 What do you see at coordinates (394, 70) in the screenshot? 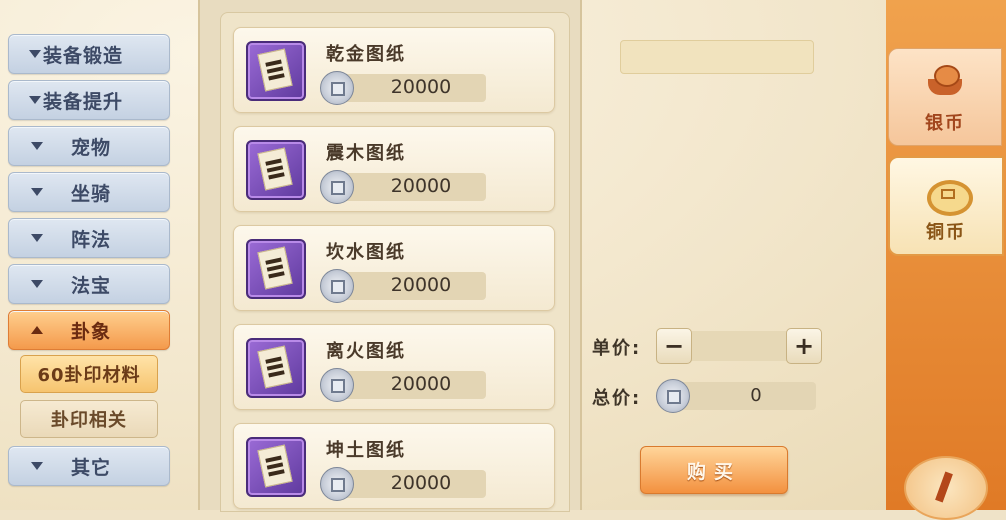
I see `item-card: 乾金图纸 20000` at bounding box center [394, 70].